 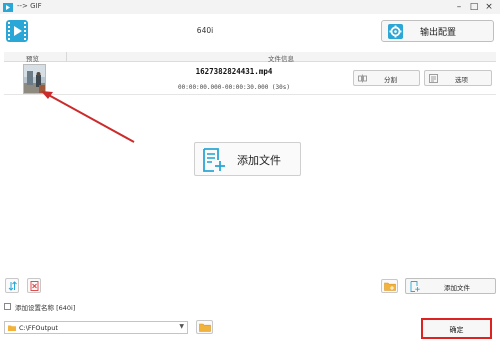 What do you see at coordinates (459, 7) in the screenshot?
I see `minimize-icon: –` at bounding box center [459, 7].